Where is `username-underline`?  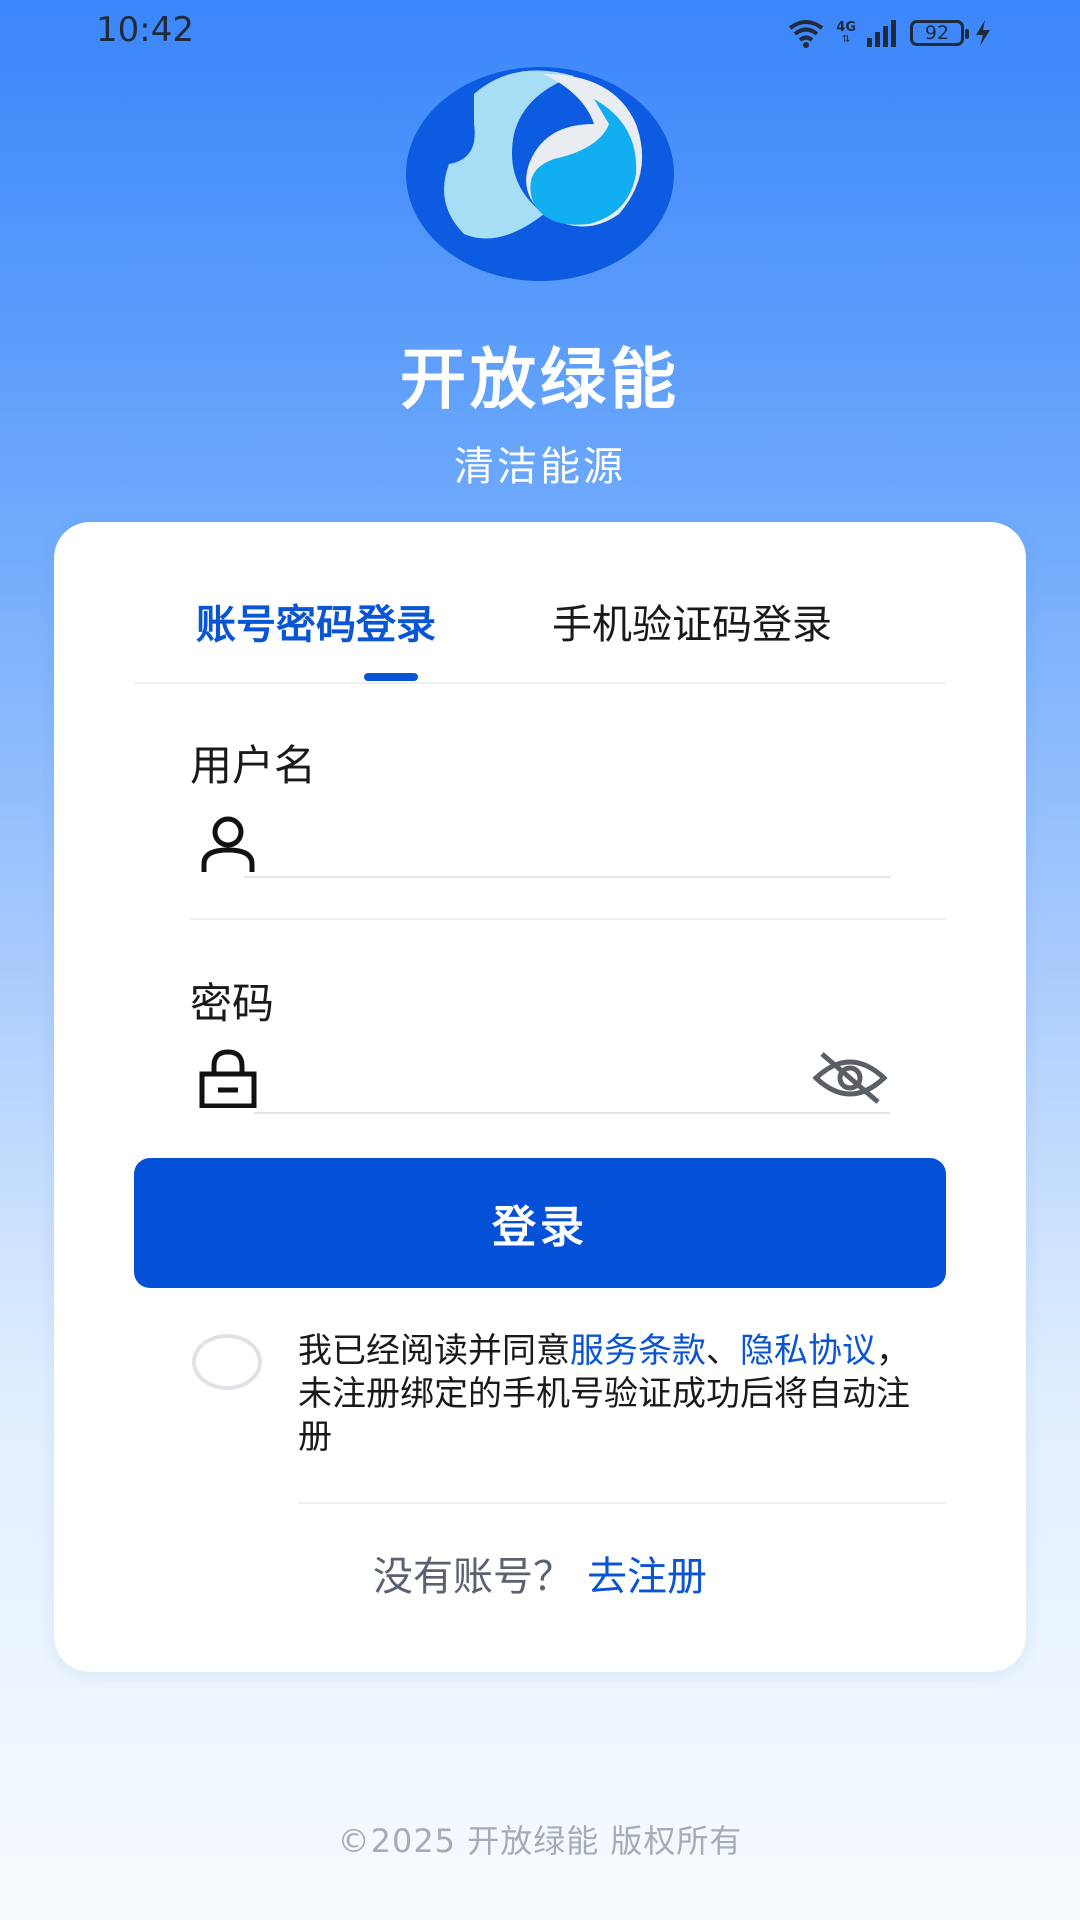
username-underline is located at coordinates (567, 877).